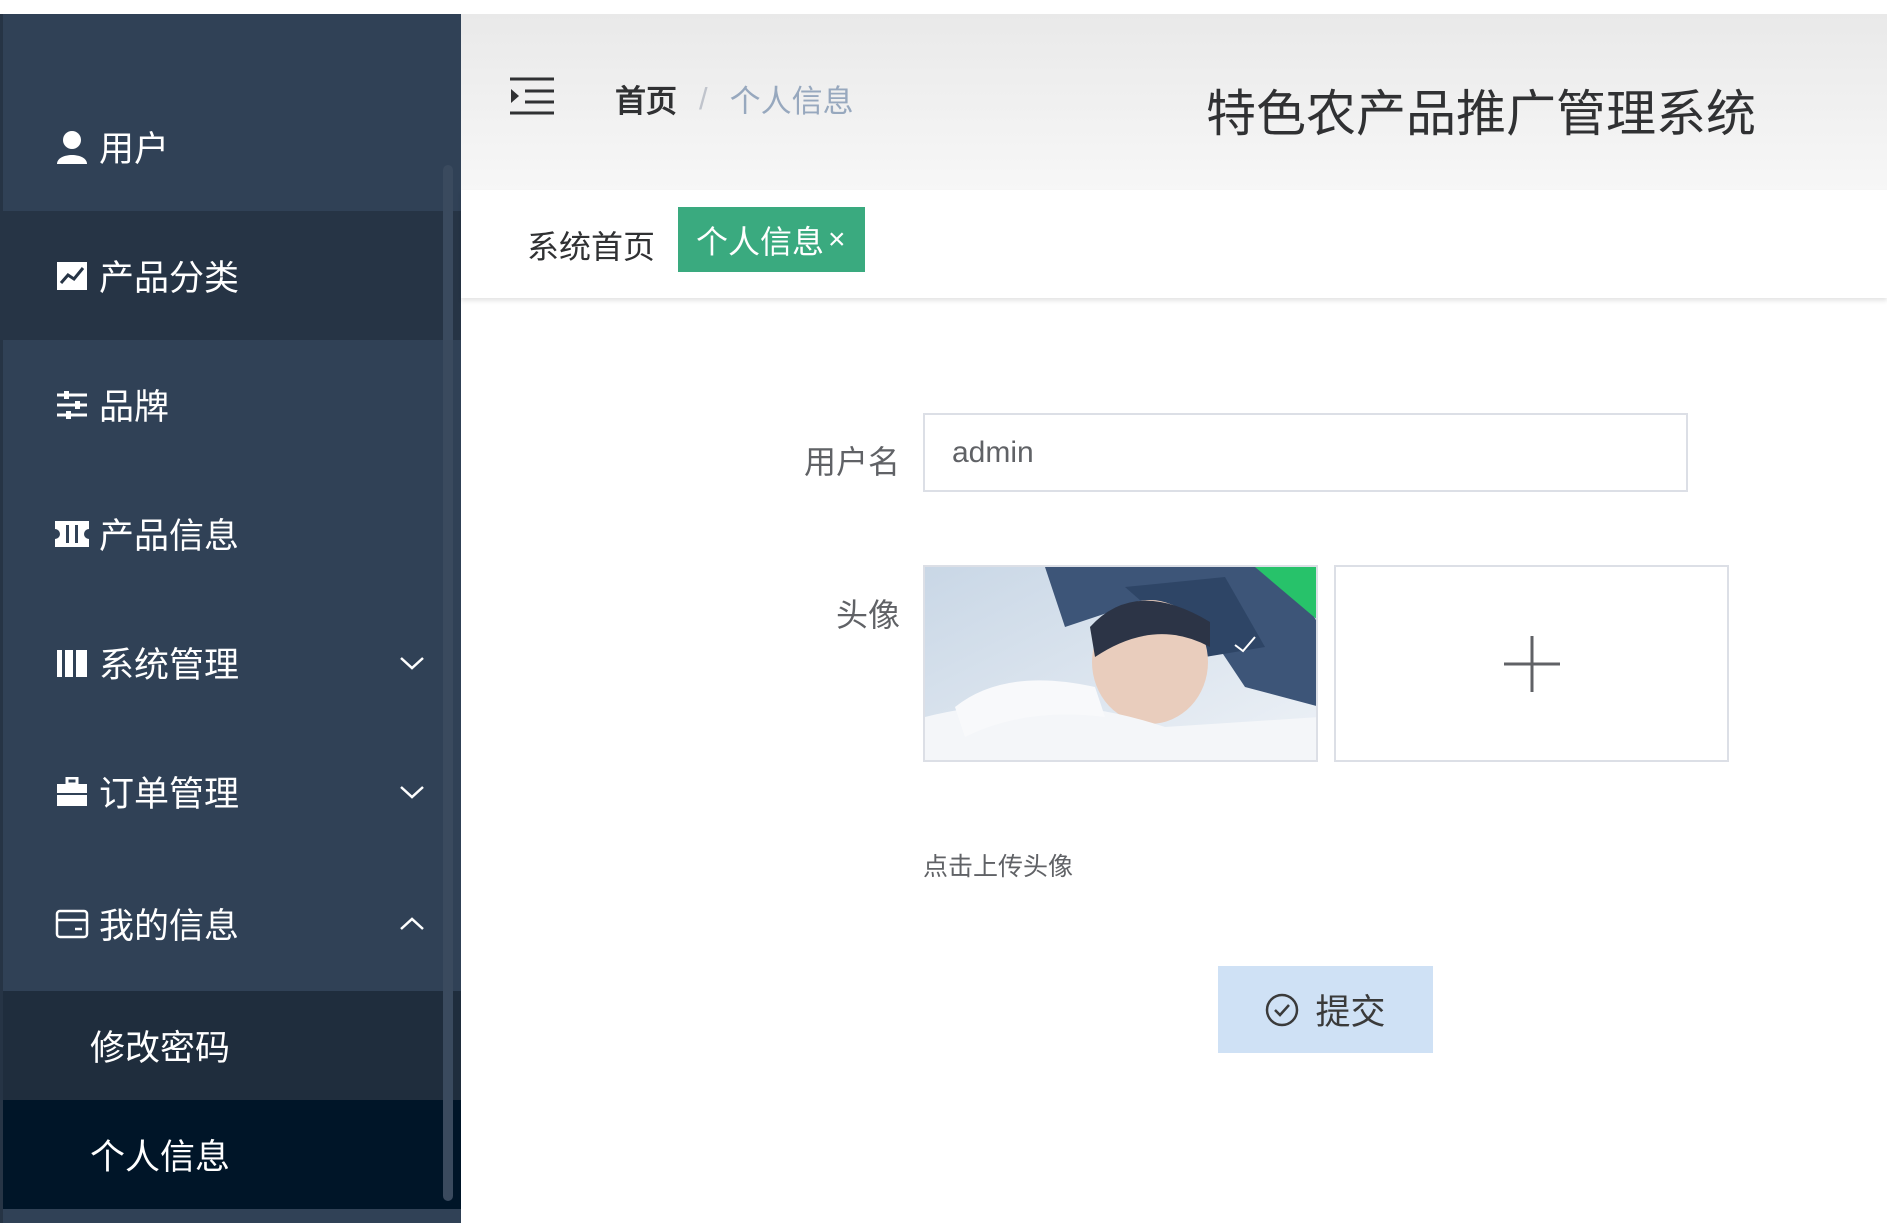  Describe the element at coordinates (448, 683) in the screenshot. I see `sidebar-scrollbar` at that location.